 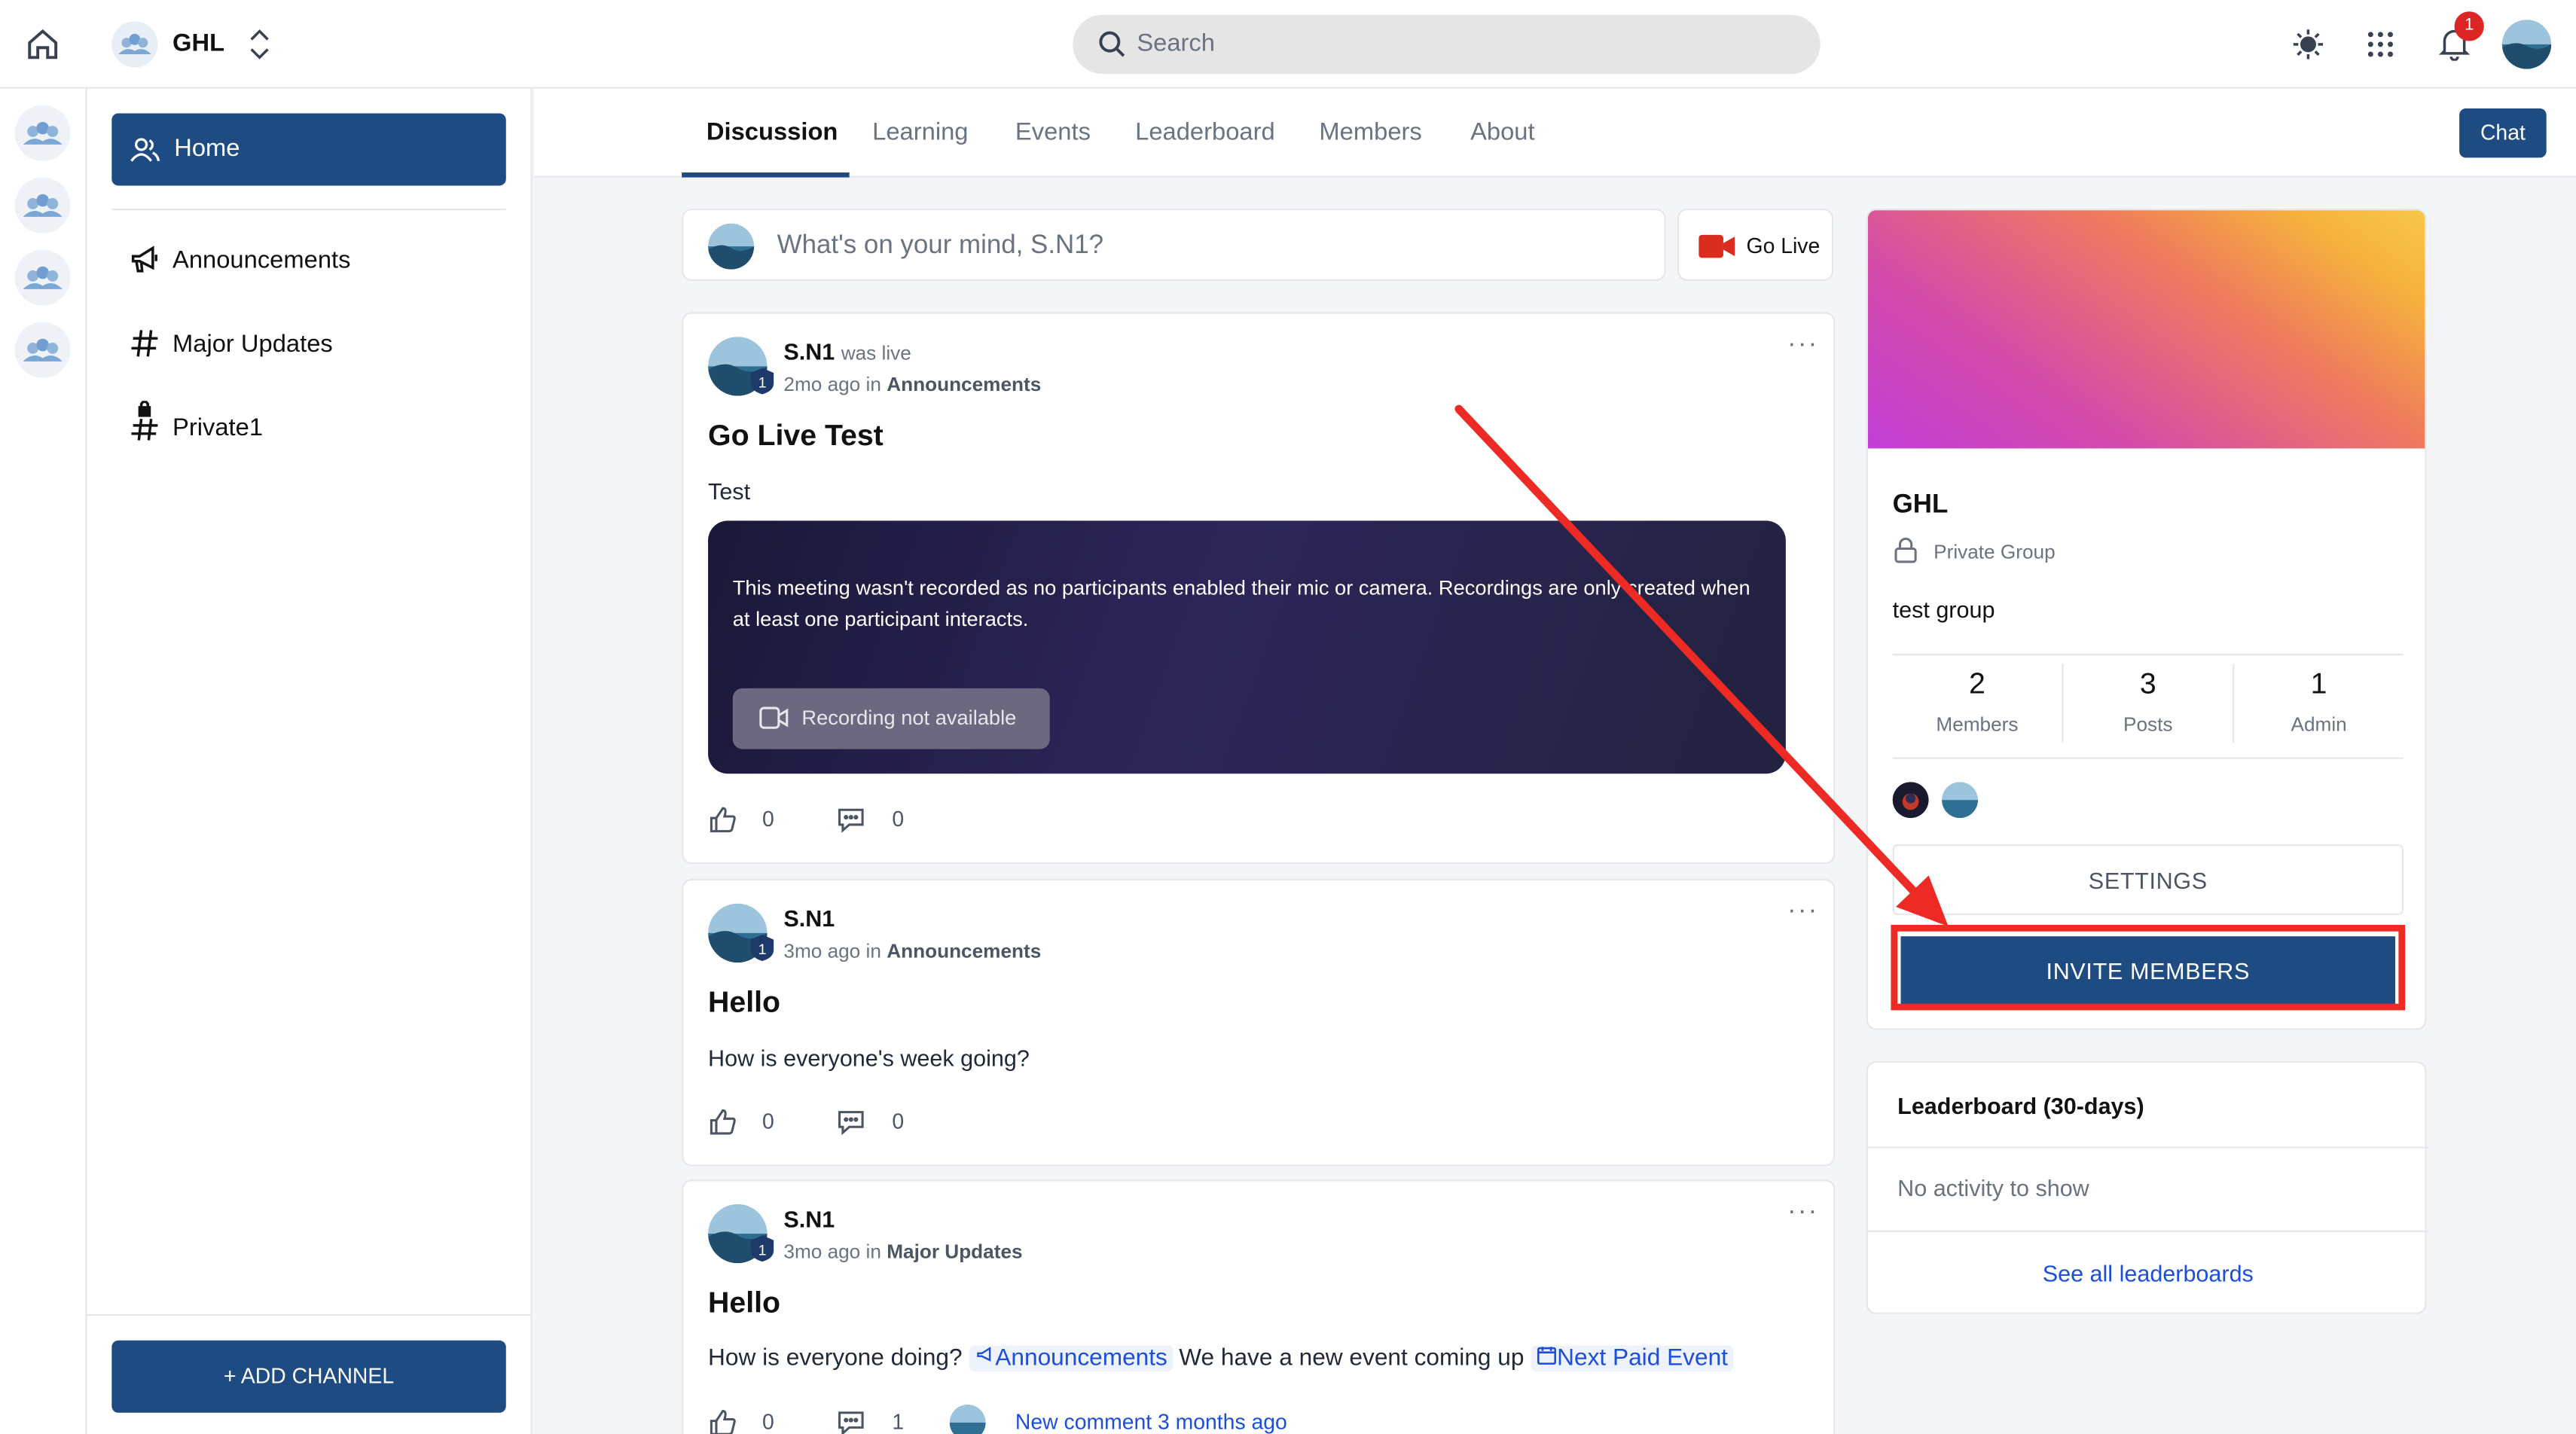 I want to click on tab-events: Events, so click(x=1053, y=132).